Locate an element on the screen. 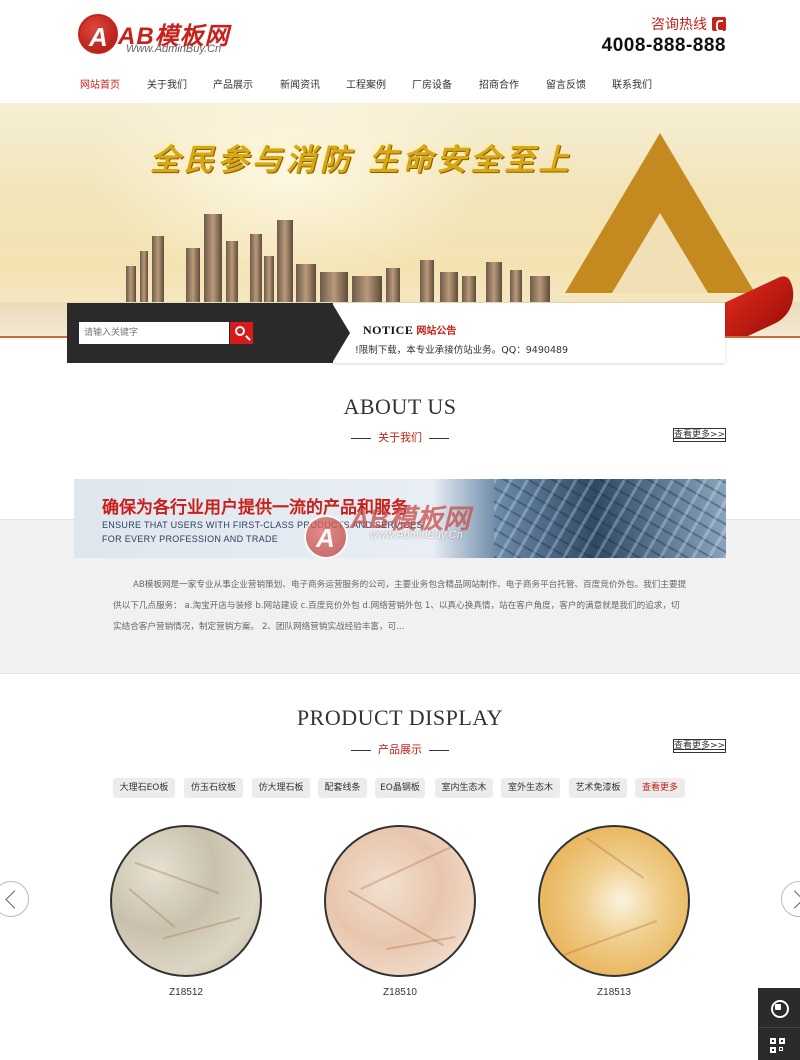 This screenshot has width=800, height=1060. logo-mark-icon: A is located at coordinates (98, 34).